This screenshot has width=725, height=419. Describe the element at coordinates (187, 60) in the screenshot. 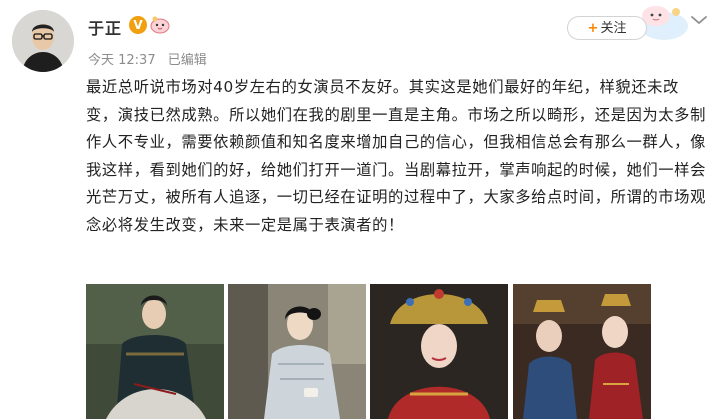

I see `edited-label: 已编辑` at that location.